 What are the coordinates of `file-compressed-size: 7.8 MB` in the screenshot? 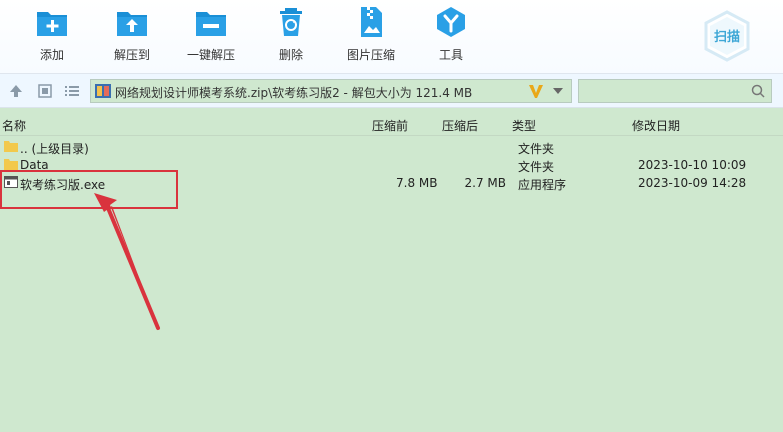 It's located at (417, 183).